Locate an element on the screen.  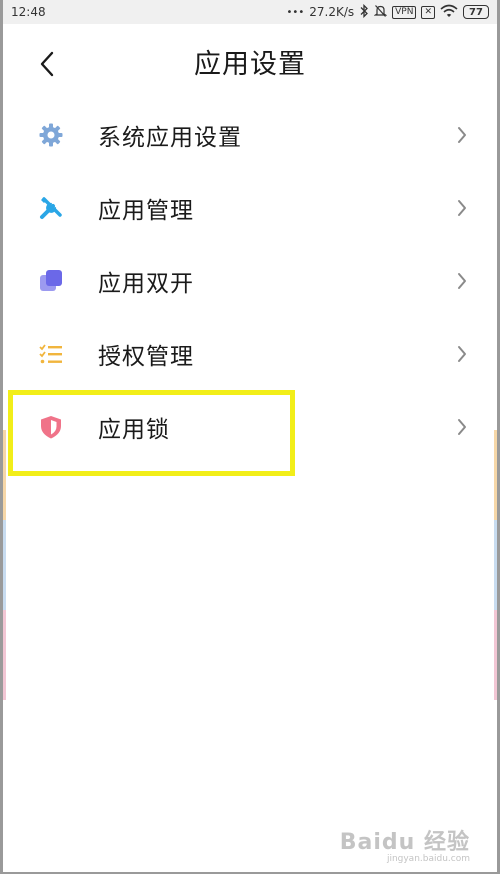
no-sim-icon: ✕ is located at coordinates (428, 12).